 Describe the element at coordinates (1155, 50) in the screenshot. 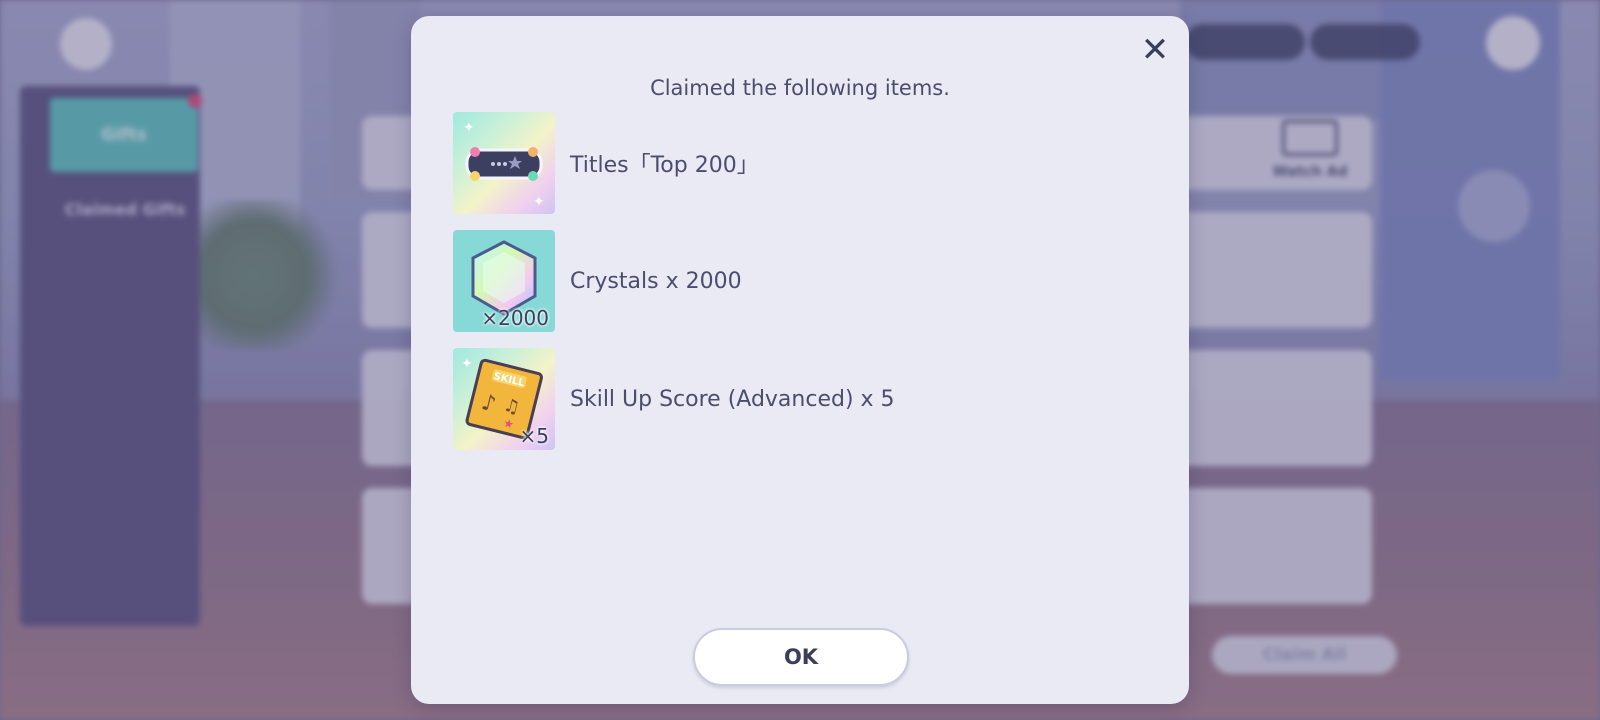

I see `close-icon: ✕` at that location.